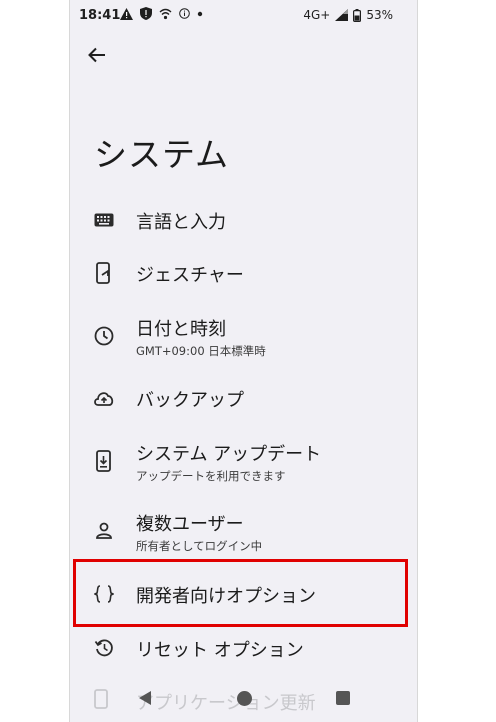 Image resolution: width=496 pixels, height=722 pixels. Describe the element at coordinates (240, 593) in the screenshot. I see `highlight-box` at that location.